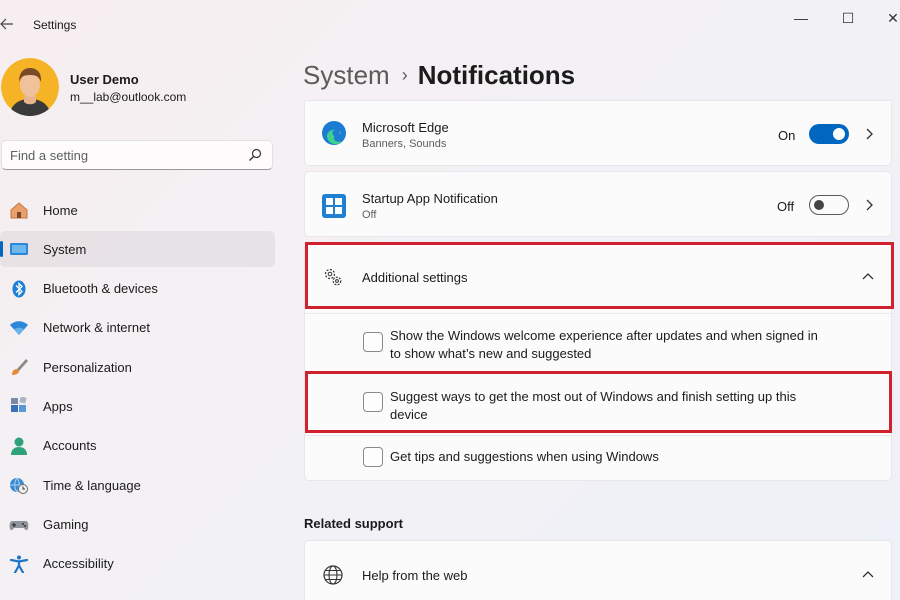 This screenshot has width=900, height=600. Describe the element at coordinates (333, 277) in the screenshot. I see `gears-icon` at that location.